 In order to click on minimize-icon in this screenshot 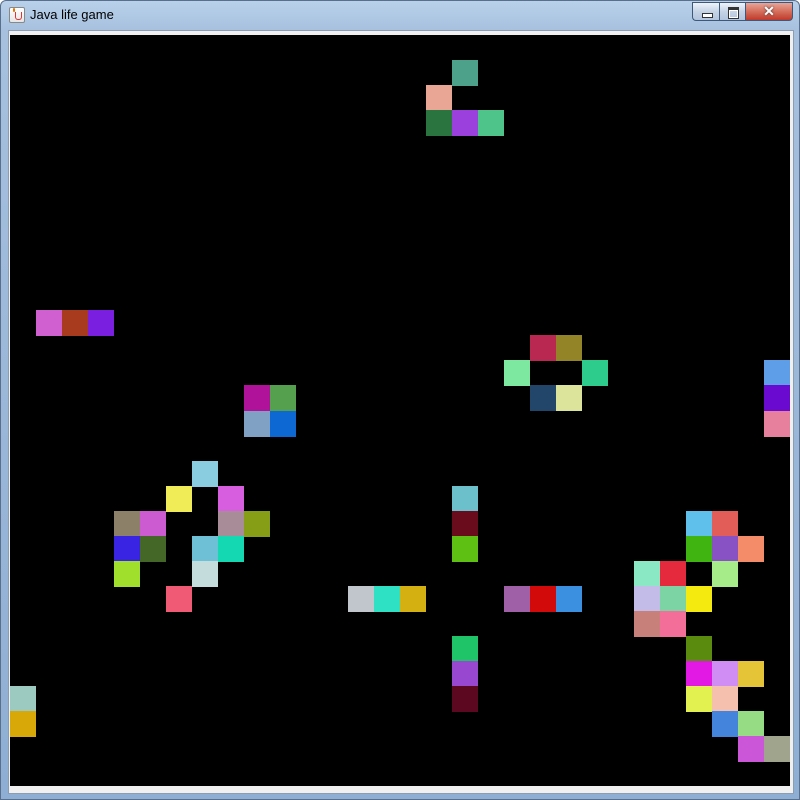, I will do `click(707, 15)`.